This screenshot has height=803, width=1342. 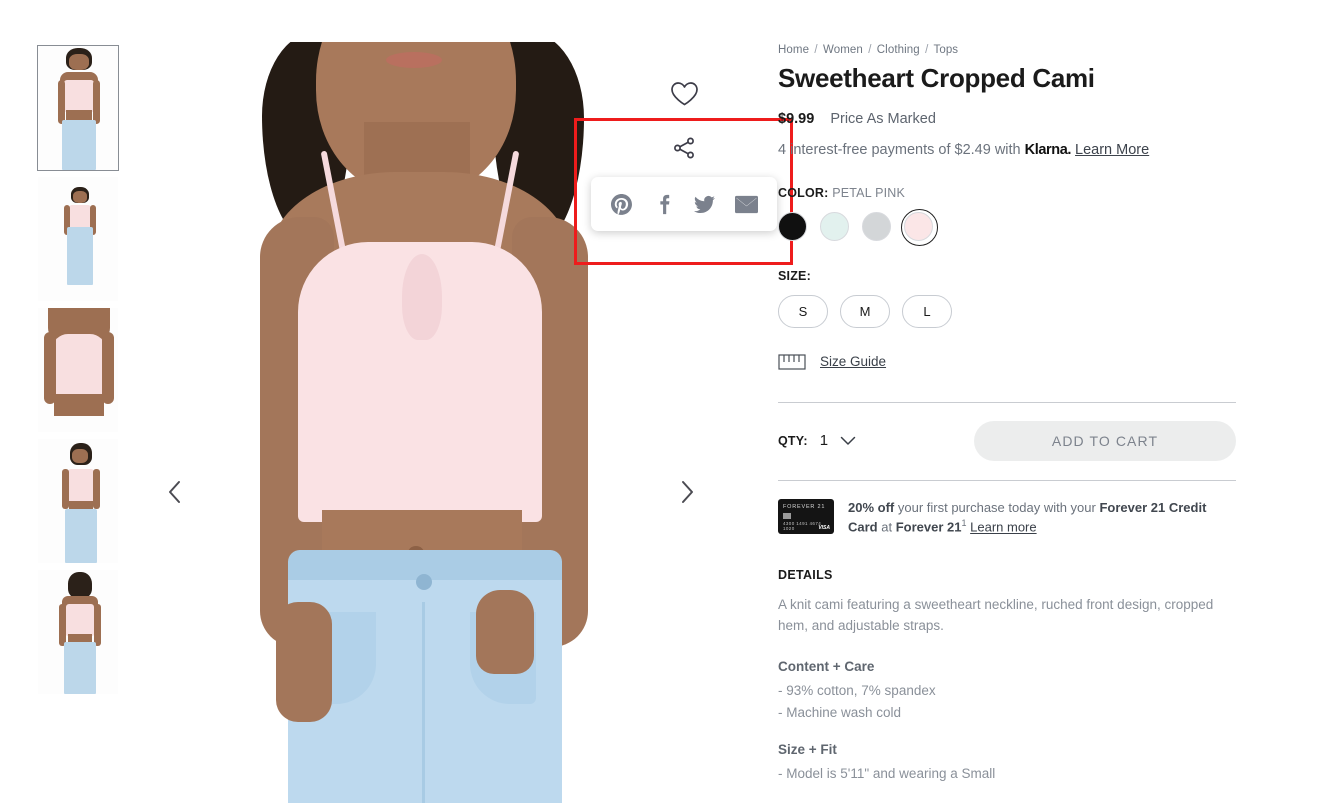 I want to click on color-swatch-group, so click(x=1007, y=227).